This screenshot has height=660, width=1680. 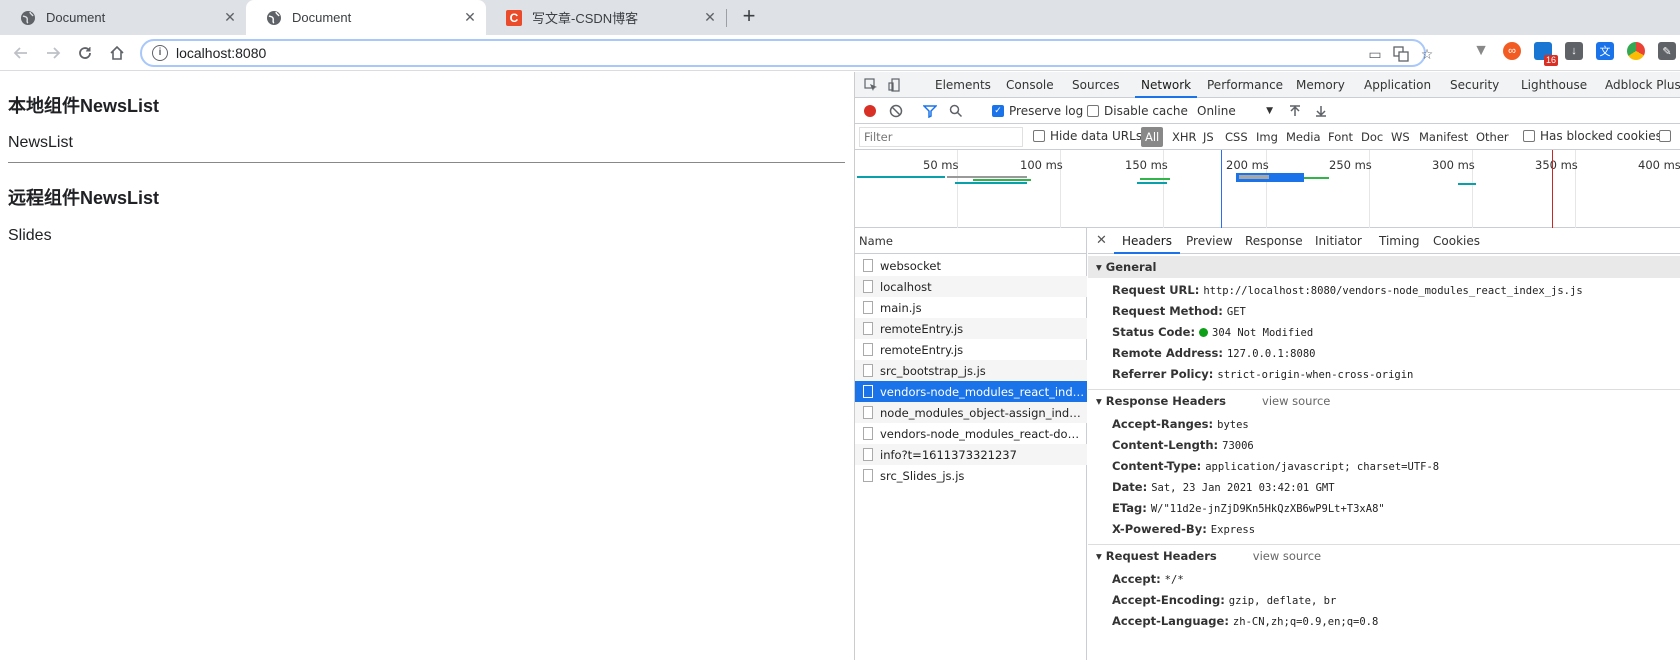 What do you see at coordinates (1320, 85) in the screenshot?
I see `tab-memory: Memory` at bounding box center [1320, 85].